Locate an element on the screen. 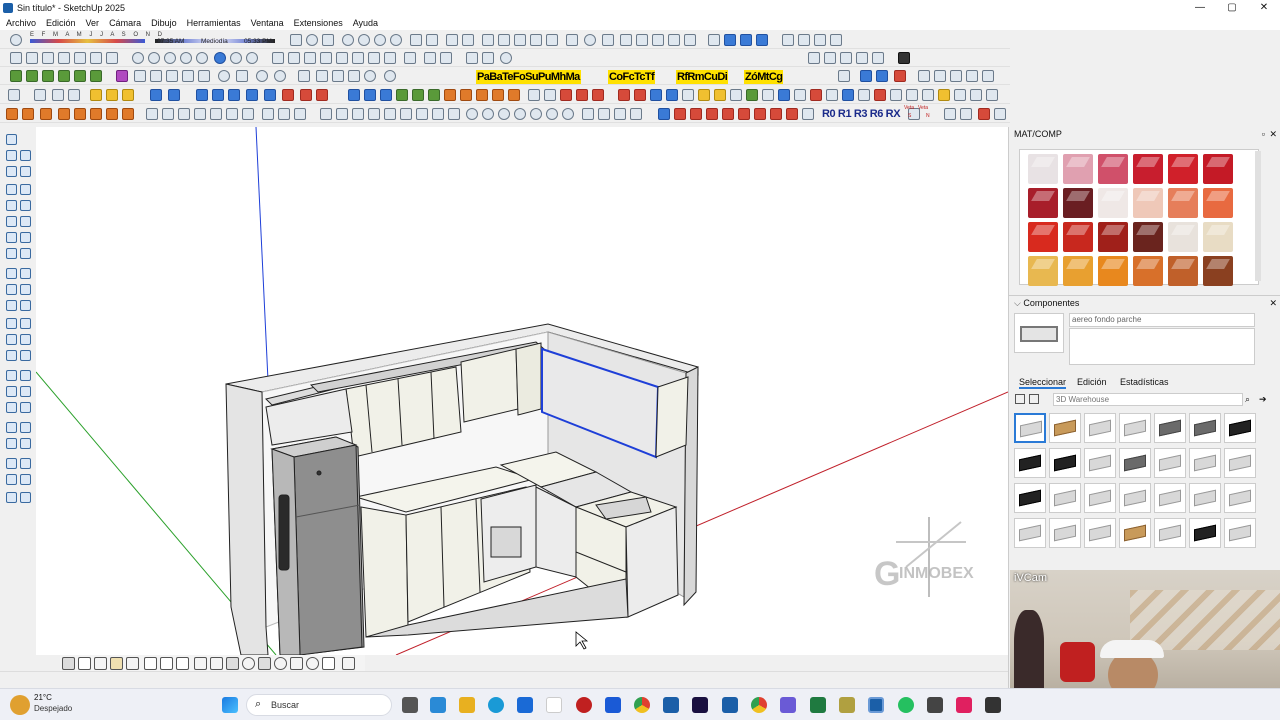 The image size is (1280, 720). yellow-toolbar-group-1: PaBaTeFoSuPuMhMa is located at coordinates (528, 77).